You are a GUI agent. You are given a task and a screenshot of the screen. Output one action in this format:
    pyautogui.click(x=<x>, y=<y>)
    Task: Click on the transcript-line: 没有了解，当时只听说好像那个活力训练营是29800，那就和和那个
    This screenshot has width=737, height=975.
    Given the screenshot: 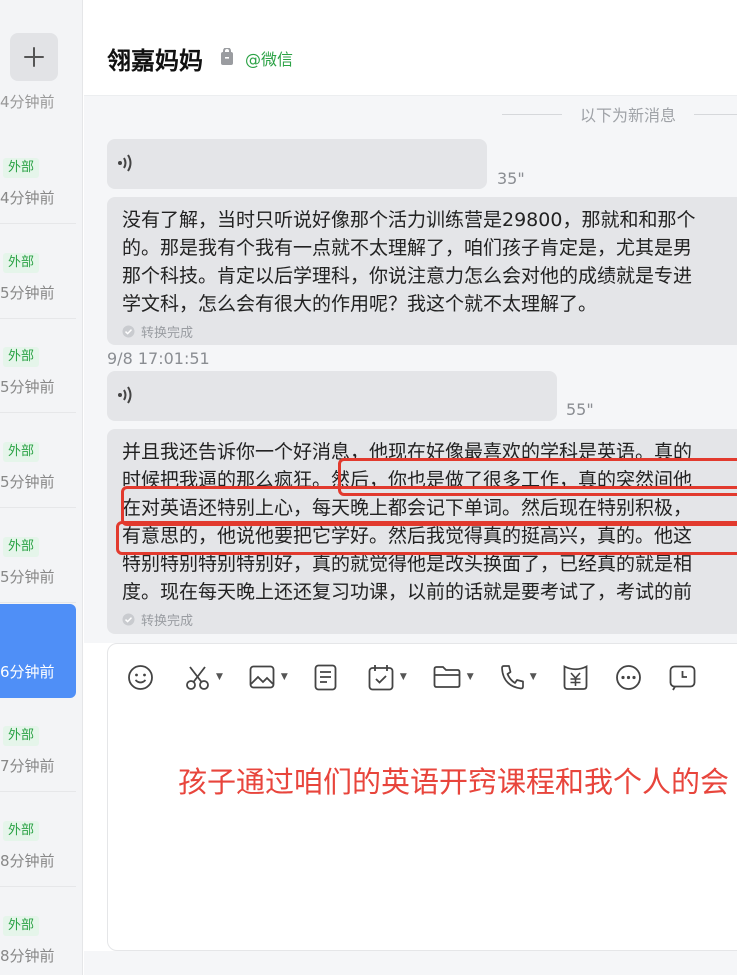 What is the action you would take?
    pyautogui.click(x=409, y=220)
    